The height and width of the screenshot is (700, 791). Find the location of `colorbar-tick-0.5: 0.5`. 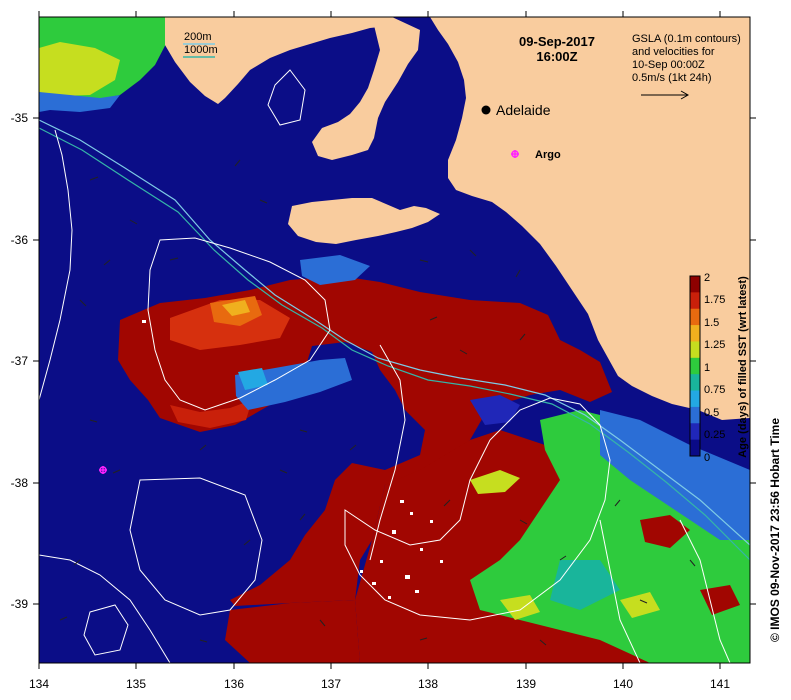

colorbar-tick-0.5: 0.5 is located at coordinates (711, 413).